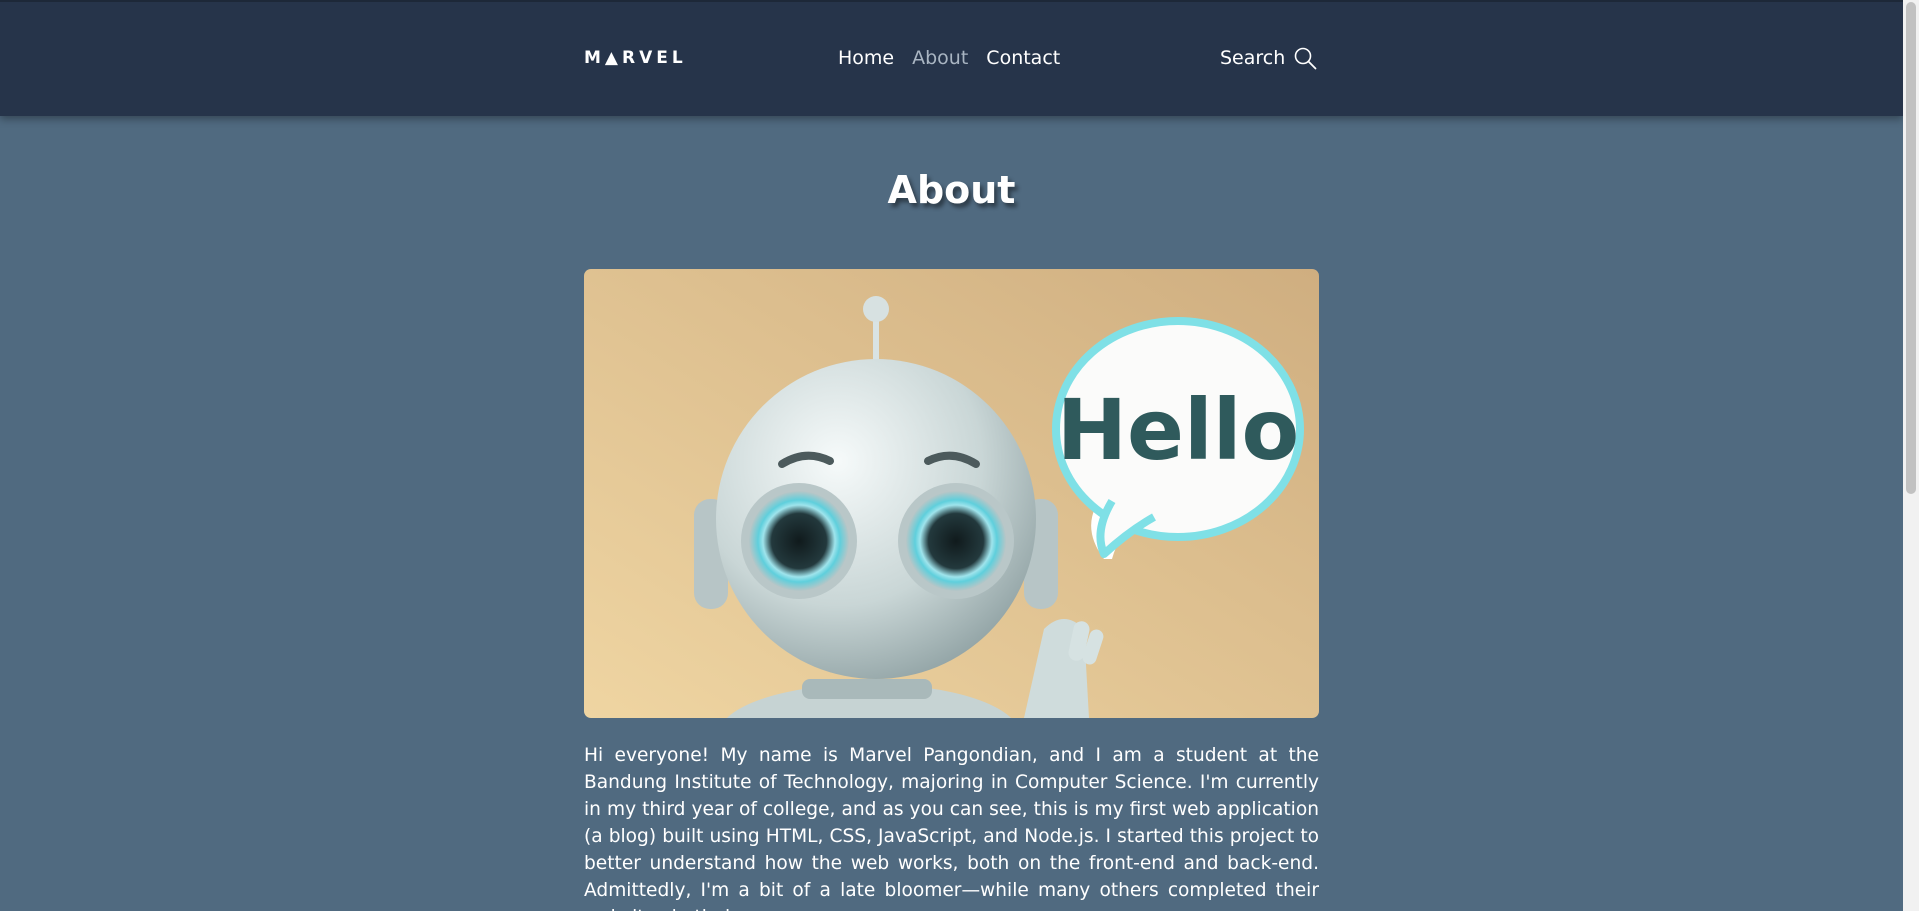 This screenshot has width=1919, height=911. I want to click on nav-contact: Contact, so click(1023, 58).